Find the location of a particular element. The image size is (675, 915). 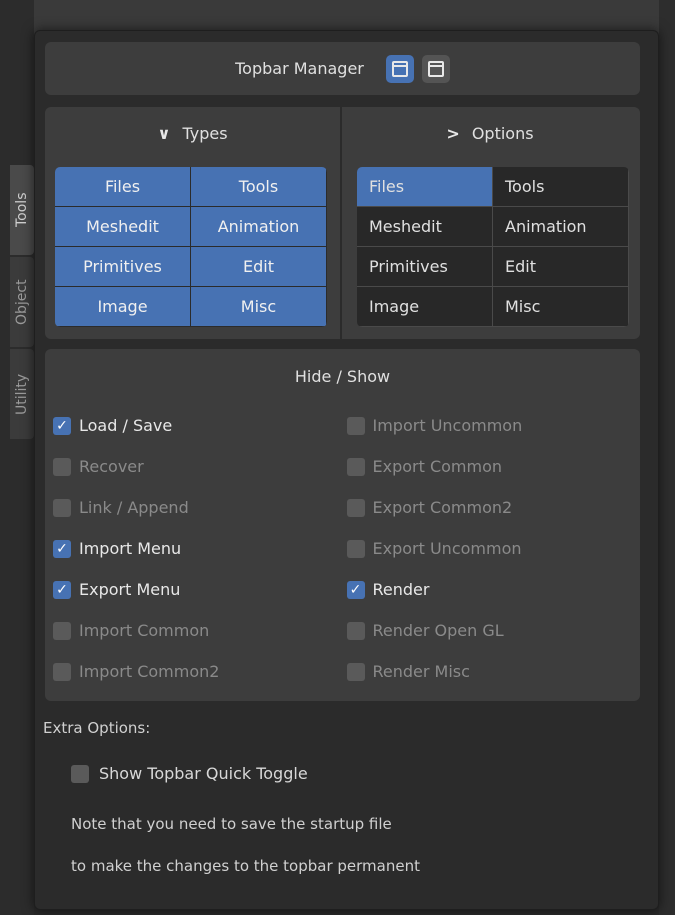

types-button-primitives: Primitives is located at coordinates (123, 267).